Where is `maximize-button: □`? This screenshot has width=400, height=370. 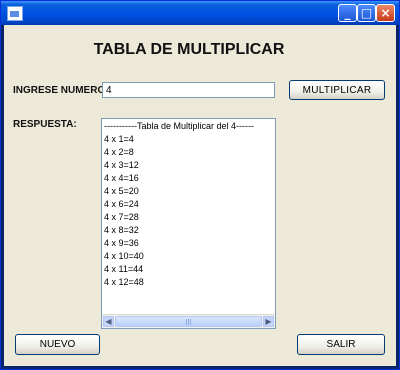 maximize-button: □ is located at coordinates (366, 13).